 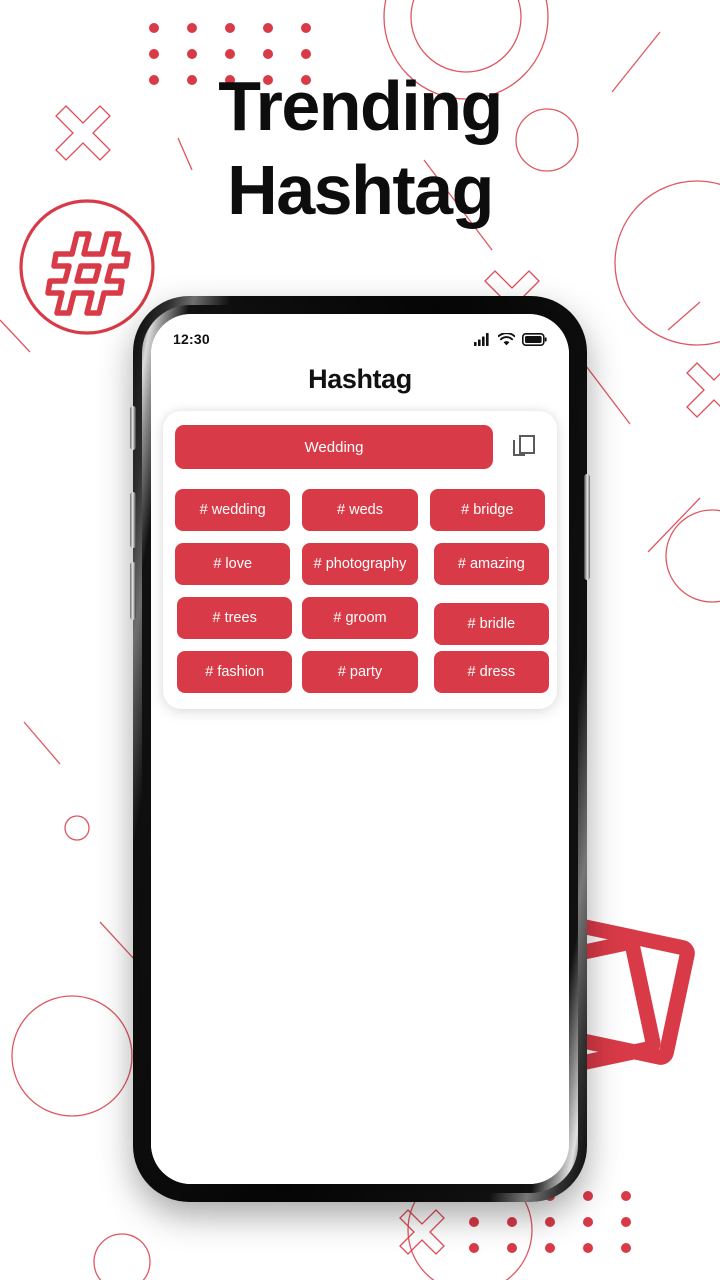 What do you see at coordinates (481, 339) in the screenshot?
I see `cellular-signal-icon` at bounding box center [481, 339].